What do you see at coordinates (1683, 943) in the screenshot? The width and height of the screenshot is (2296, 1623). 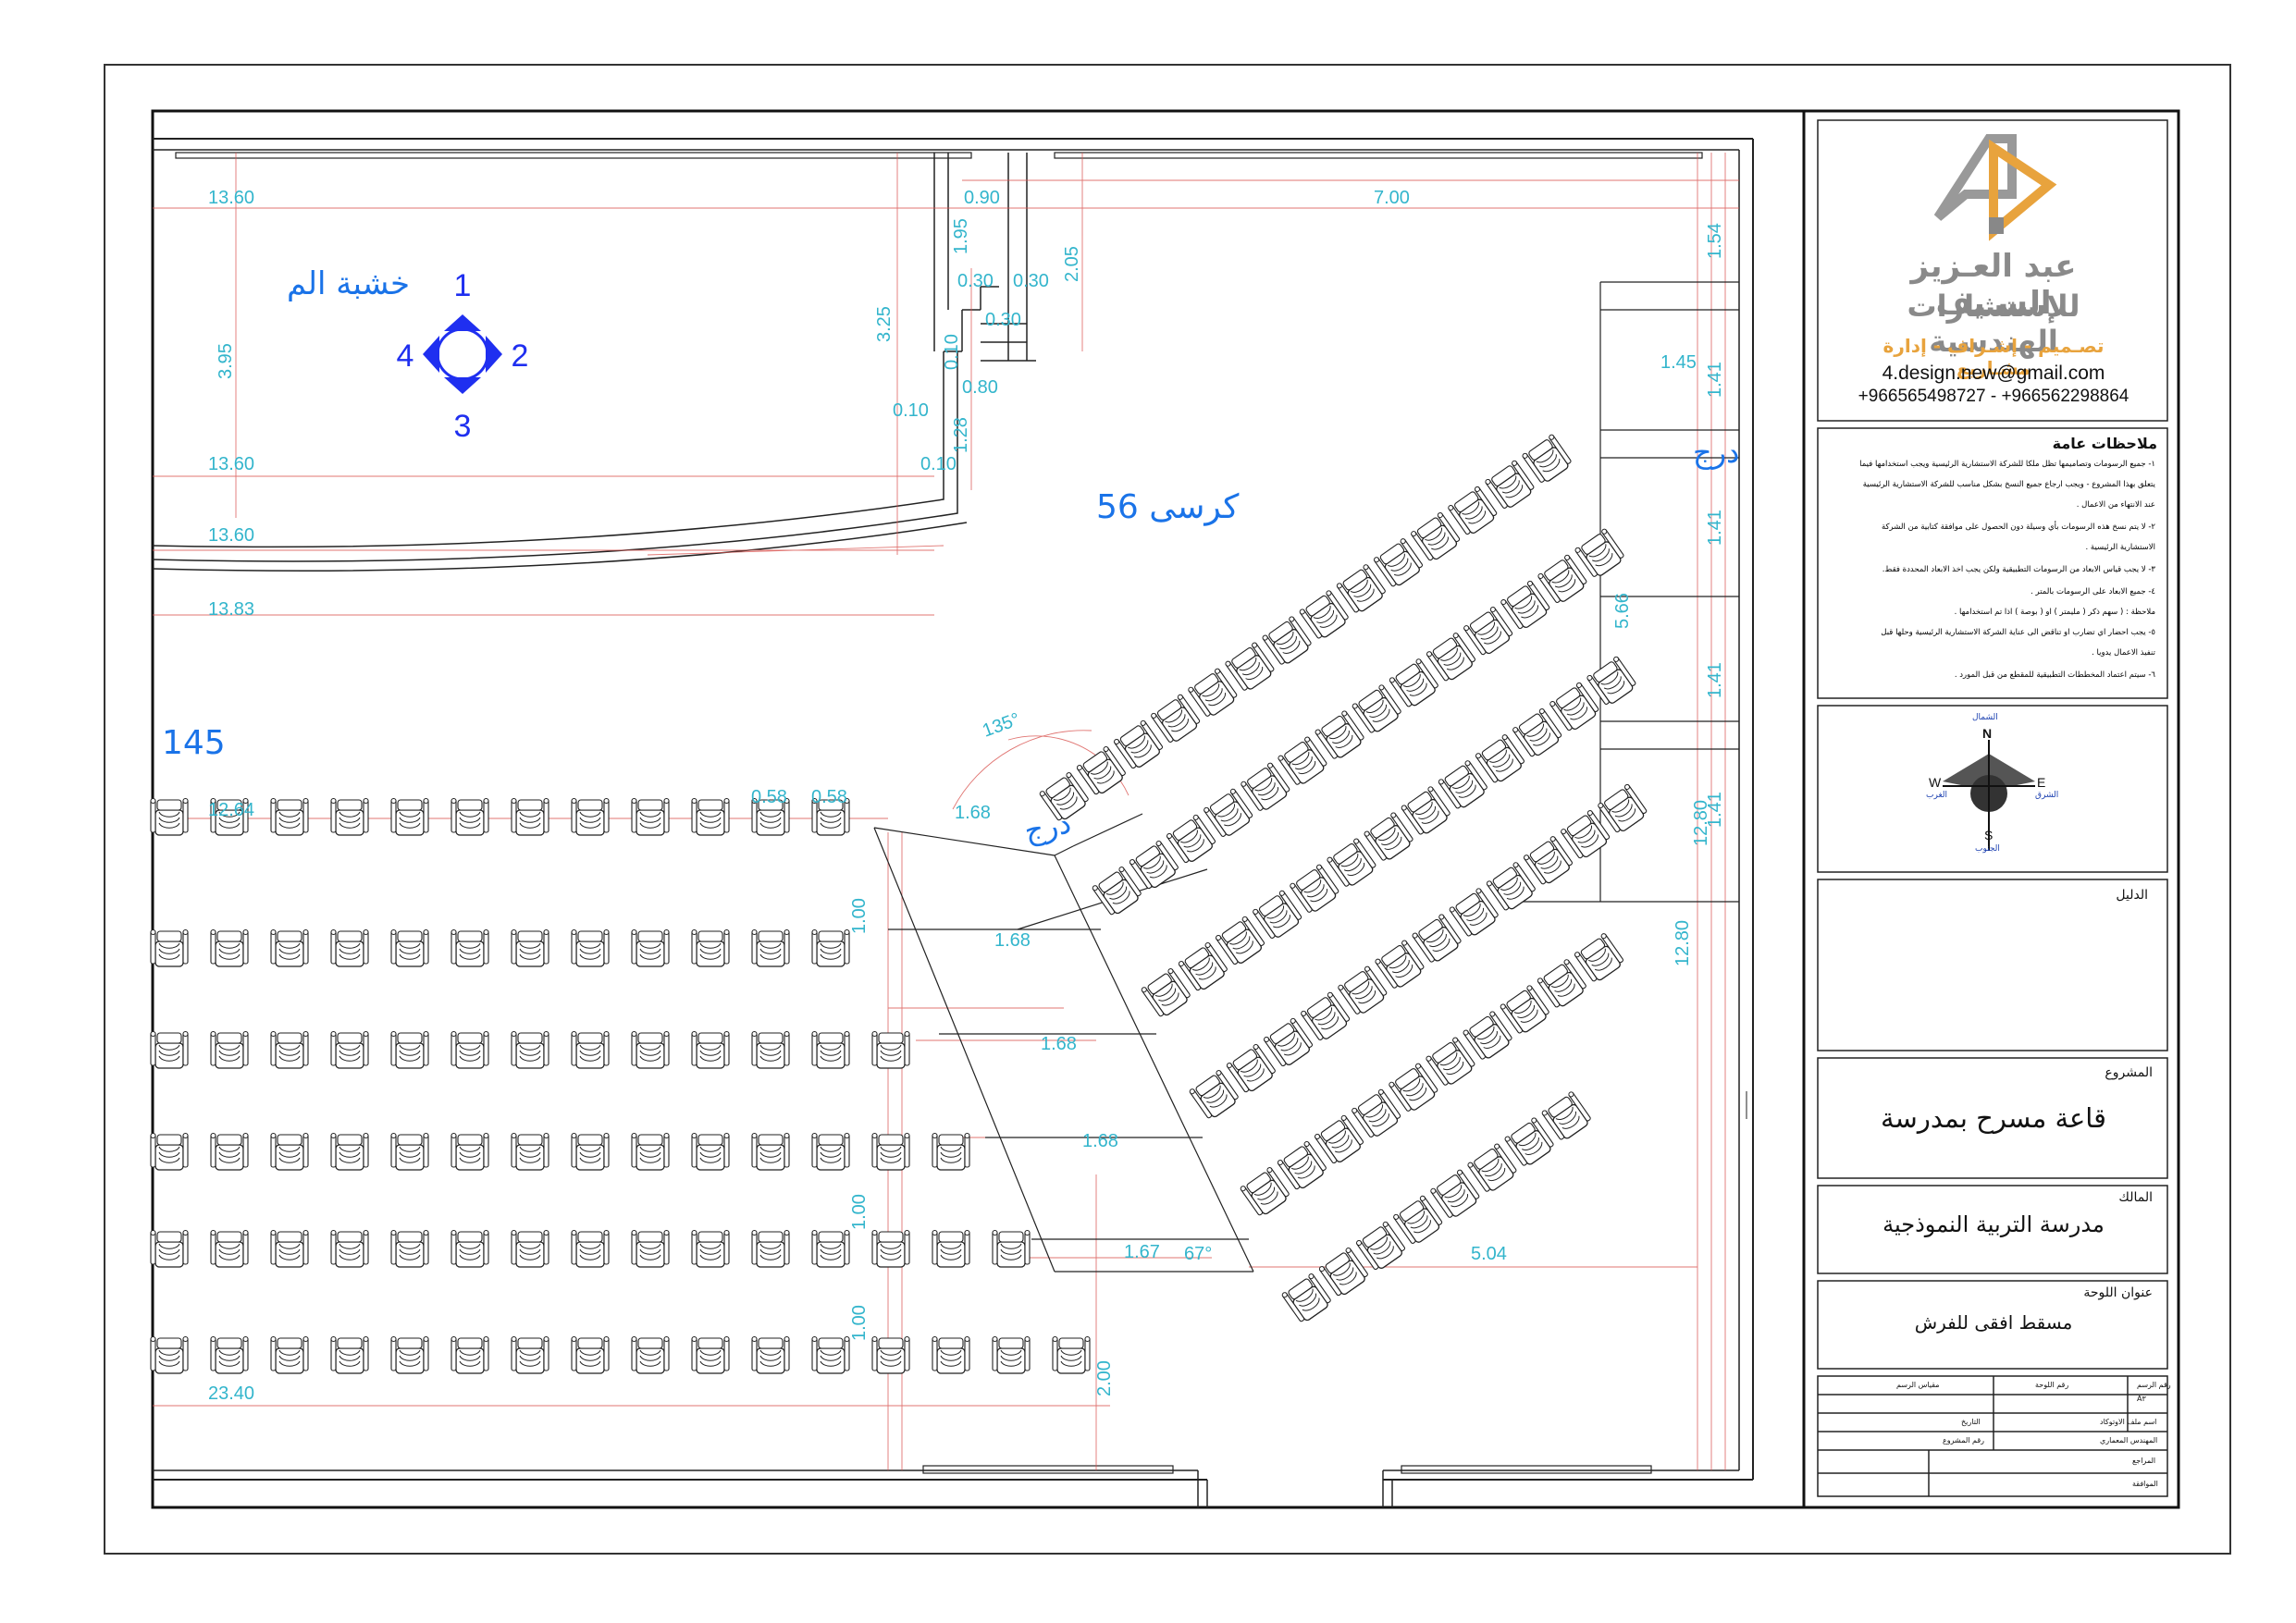 I see `dim: 12.80` at bounding box center [1683, 943].